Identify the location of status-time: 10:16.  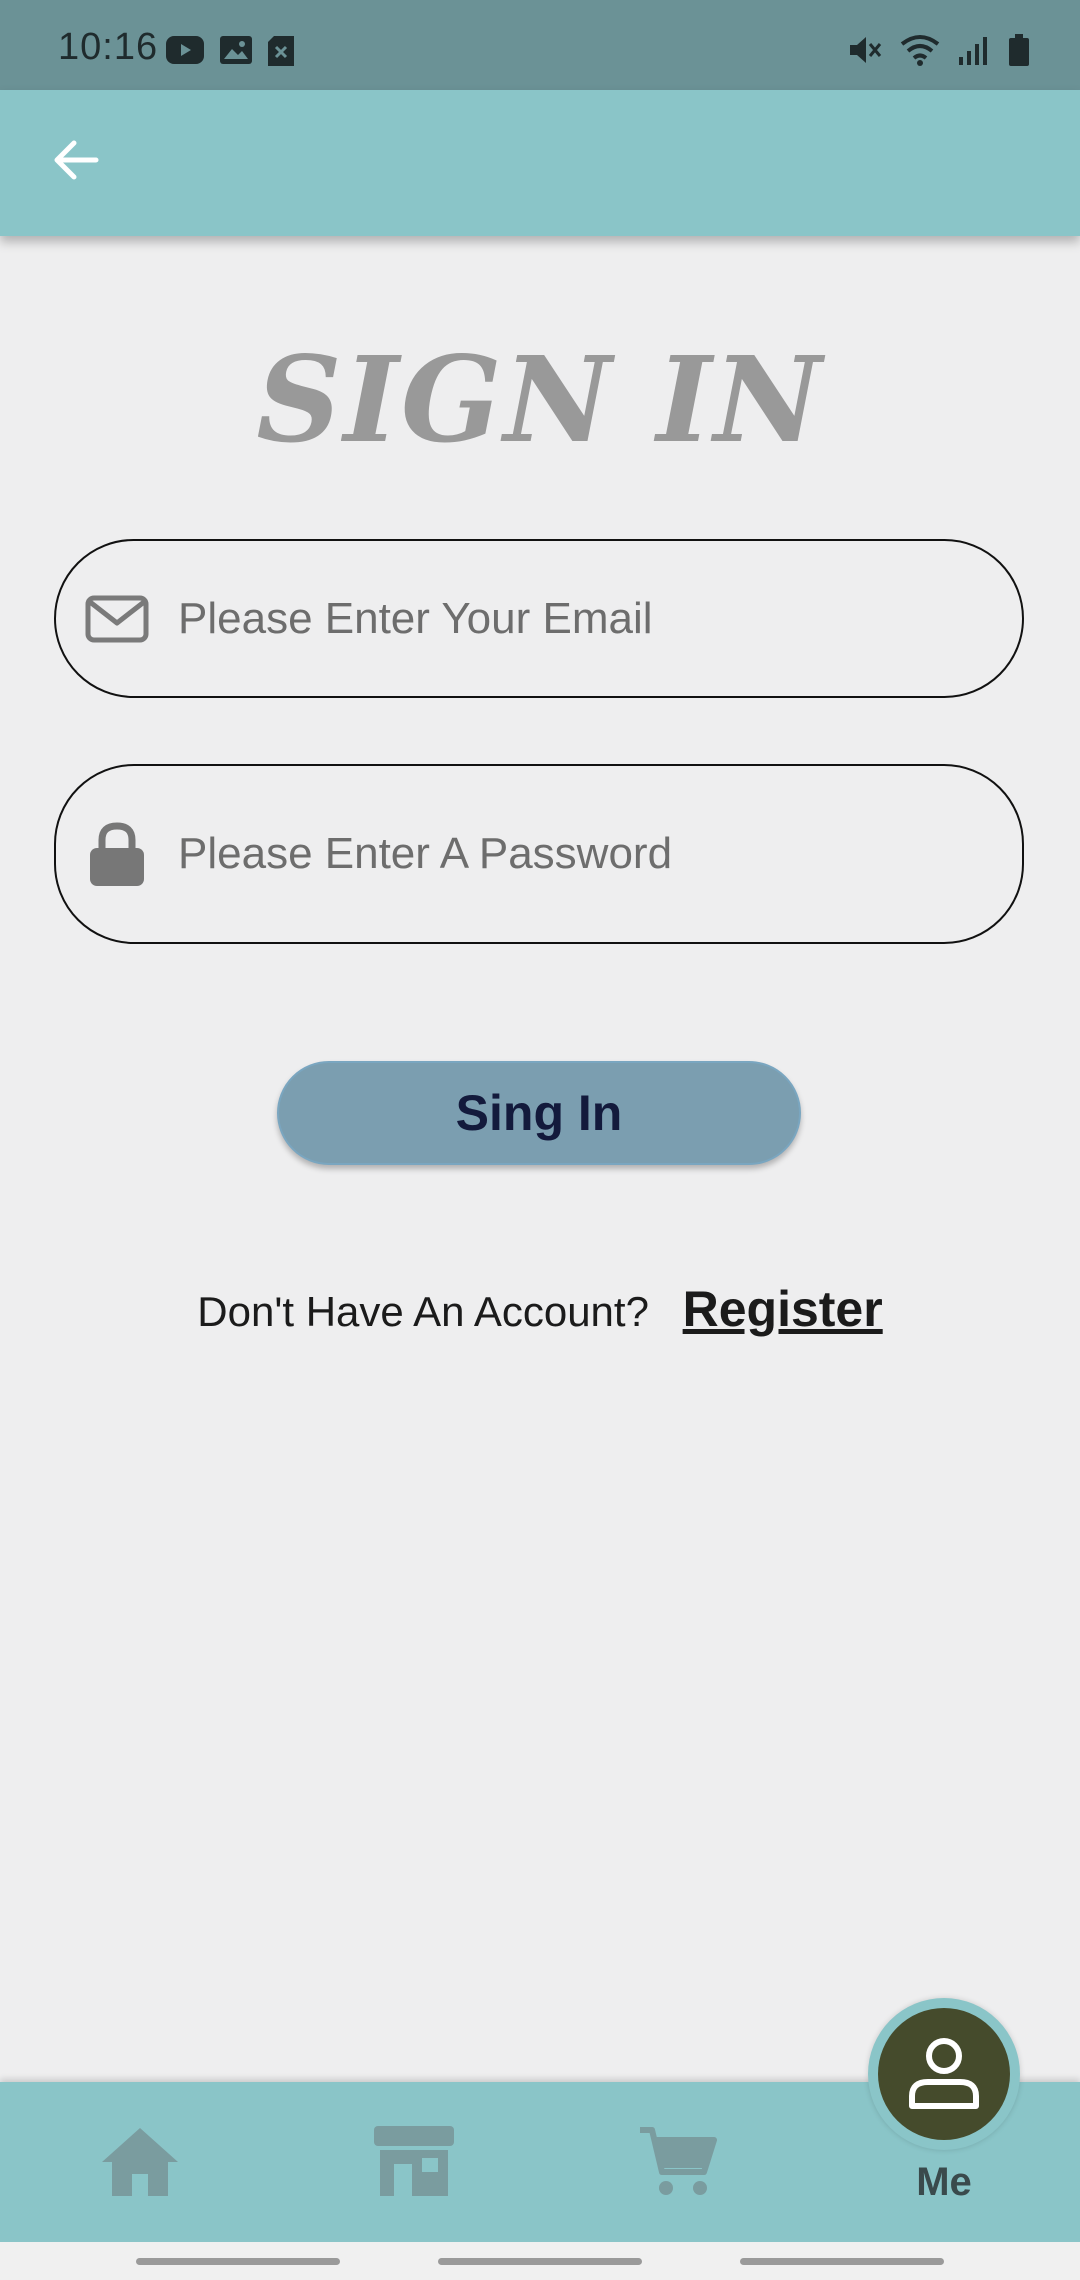
(108, 47).